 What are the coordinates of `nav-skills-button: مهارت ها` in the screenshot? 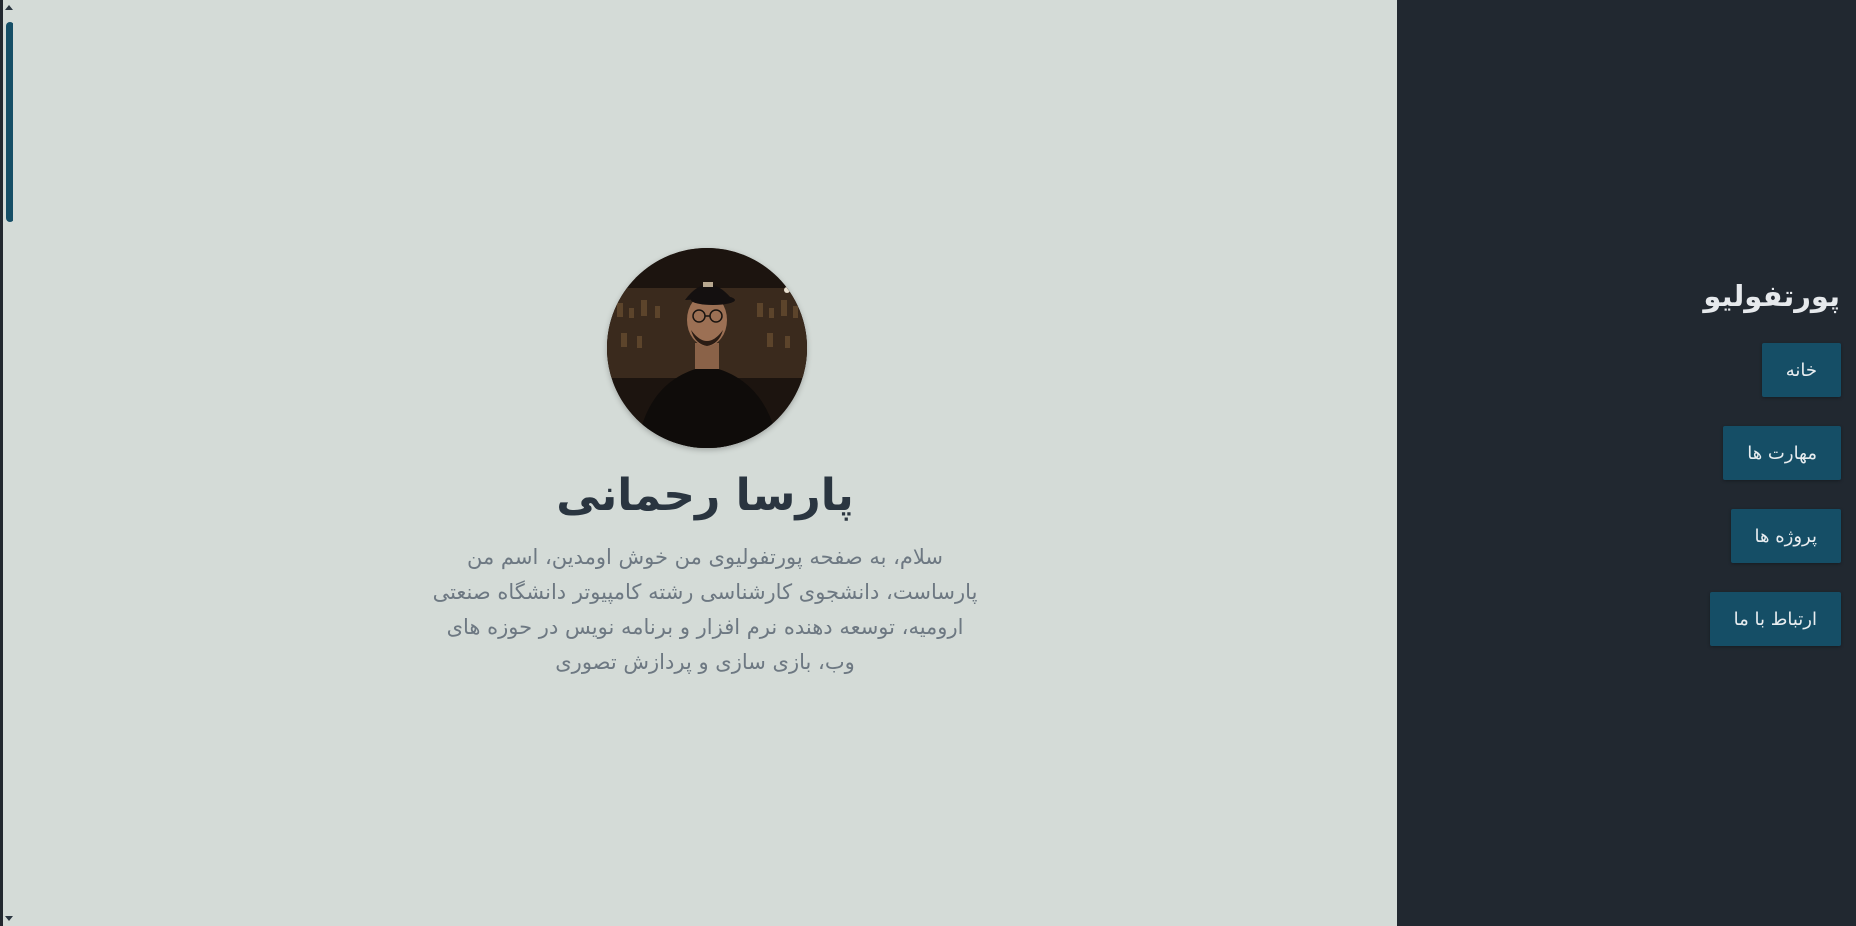 It's located at (1782, 453).